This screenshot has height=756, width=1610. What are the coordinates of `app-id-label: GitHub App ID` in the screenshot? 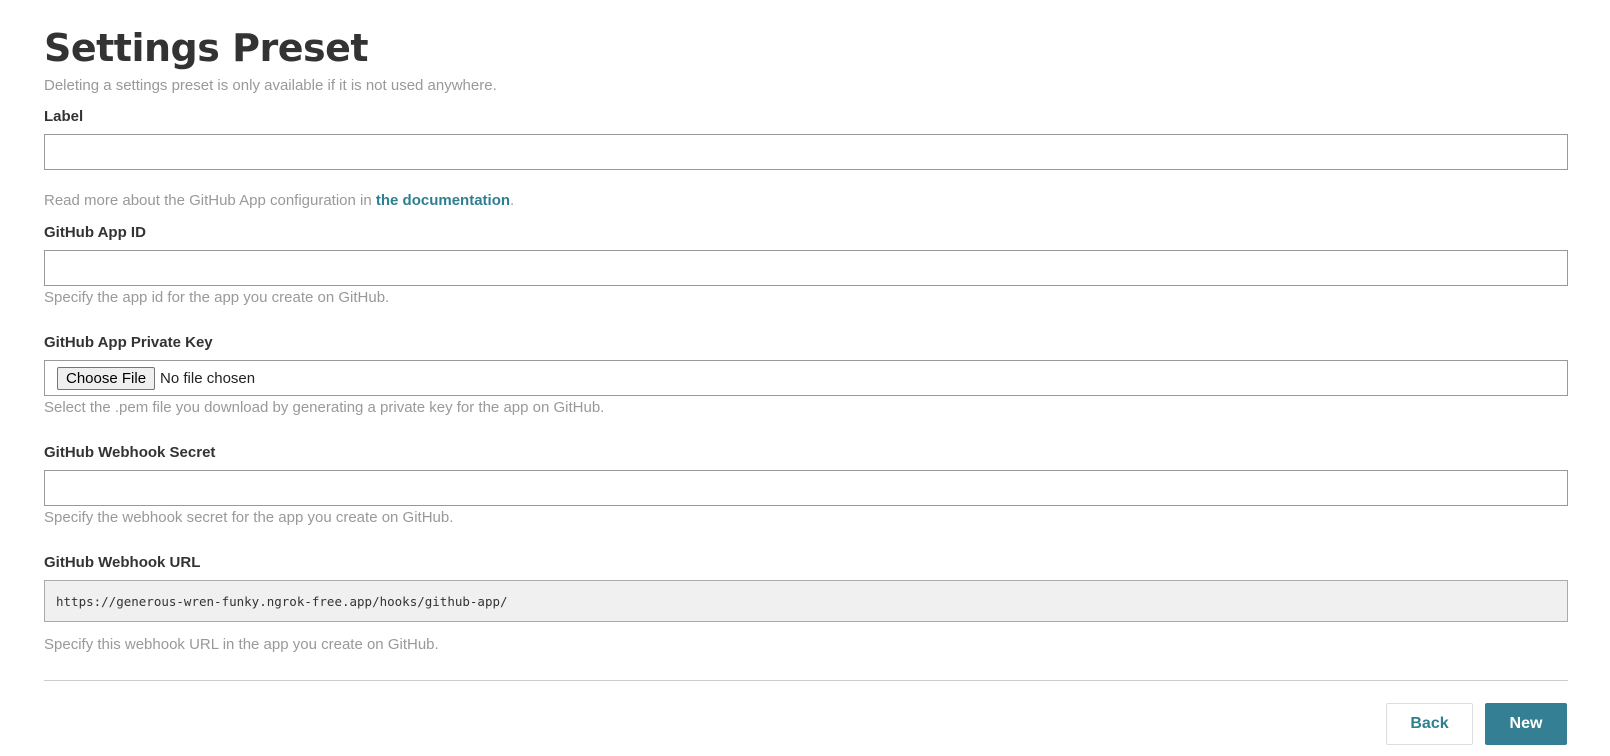 It's located at (95, 232).